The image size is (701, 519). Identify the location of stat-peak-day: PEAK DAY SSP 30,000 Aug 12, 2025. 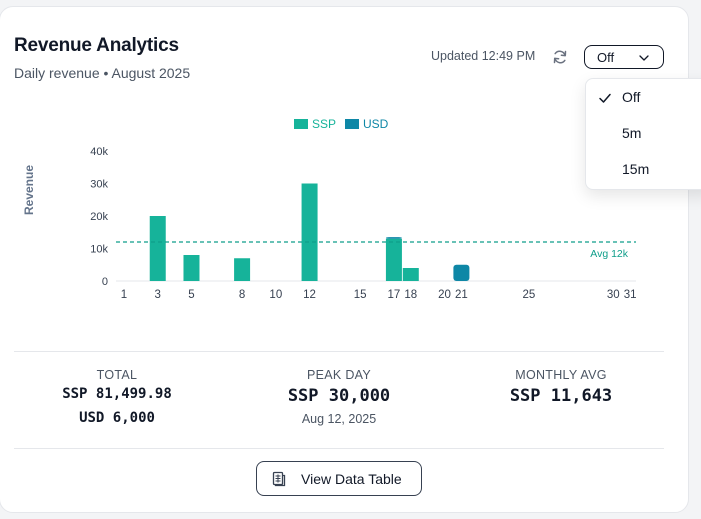
(339, 397).